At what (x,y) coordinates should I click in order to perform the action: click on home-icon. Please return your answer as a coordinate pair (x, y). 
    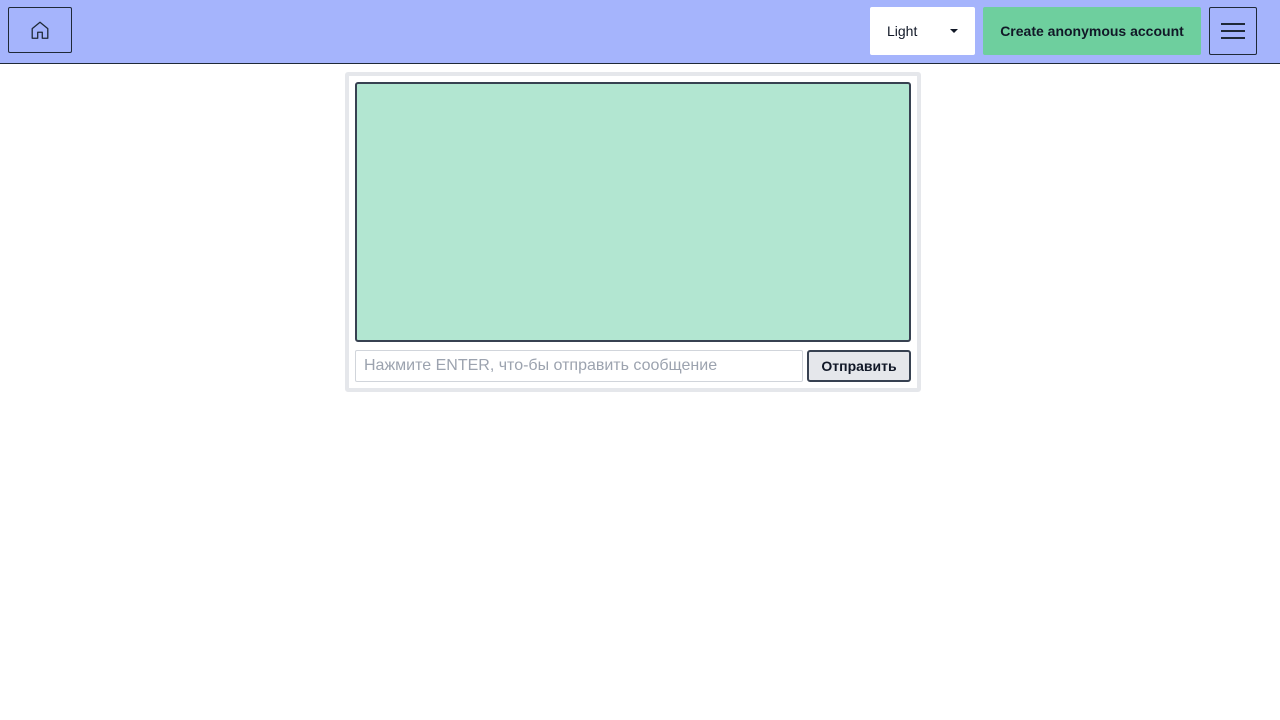
    Looking at the image, I should click on (40, 30).